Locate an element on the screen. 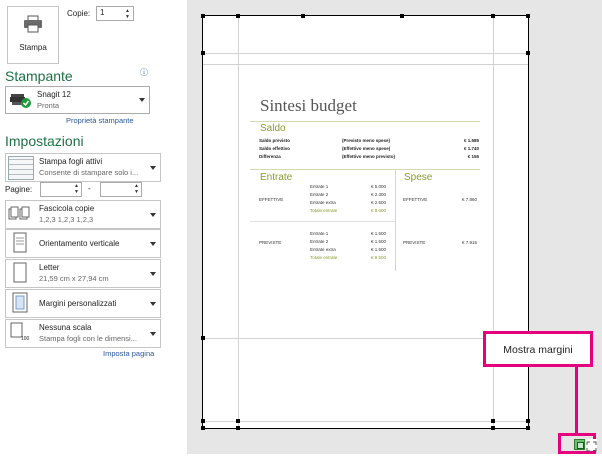 Image resolution: width=602 pixels, height=457 pixels. pages-label: Pagine: is located at coordinates (19, 189).